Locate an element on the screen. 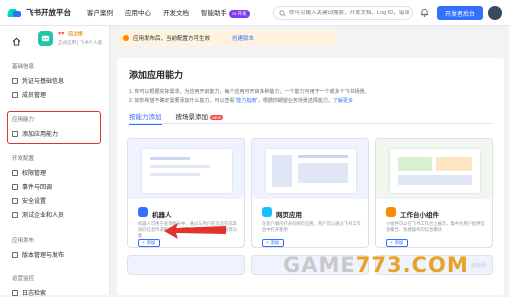 This screenshot has width=509, height=297. logo: 飞书开放平台 is located at coordinates (38, 13).